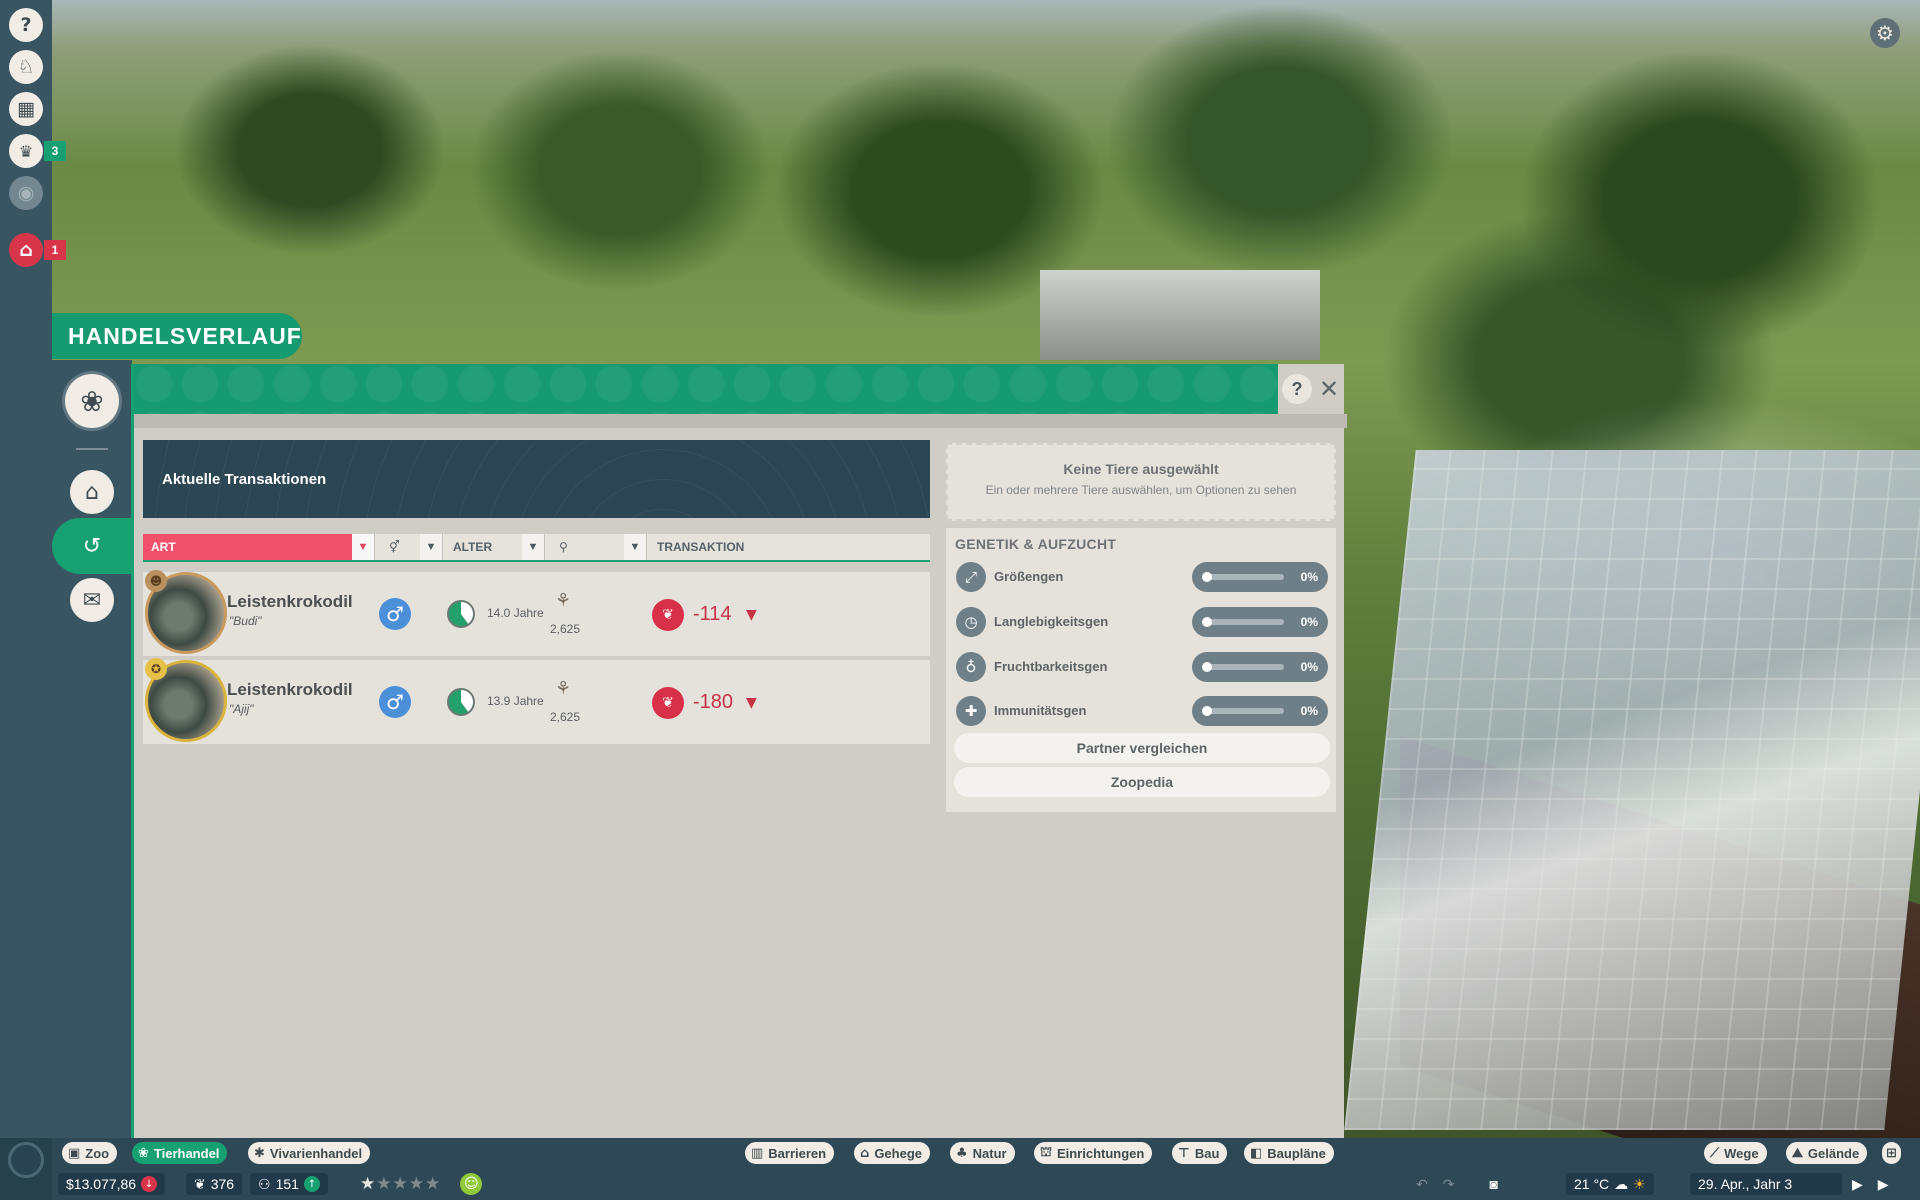  Describe the element at coordinates (1797, 1153) in the screenshot. I see `terrain-icon: ⛰` at that location.